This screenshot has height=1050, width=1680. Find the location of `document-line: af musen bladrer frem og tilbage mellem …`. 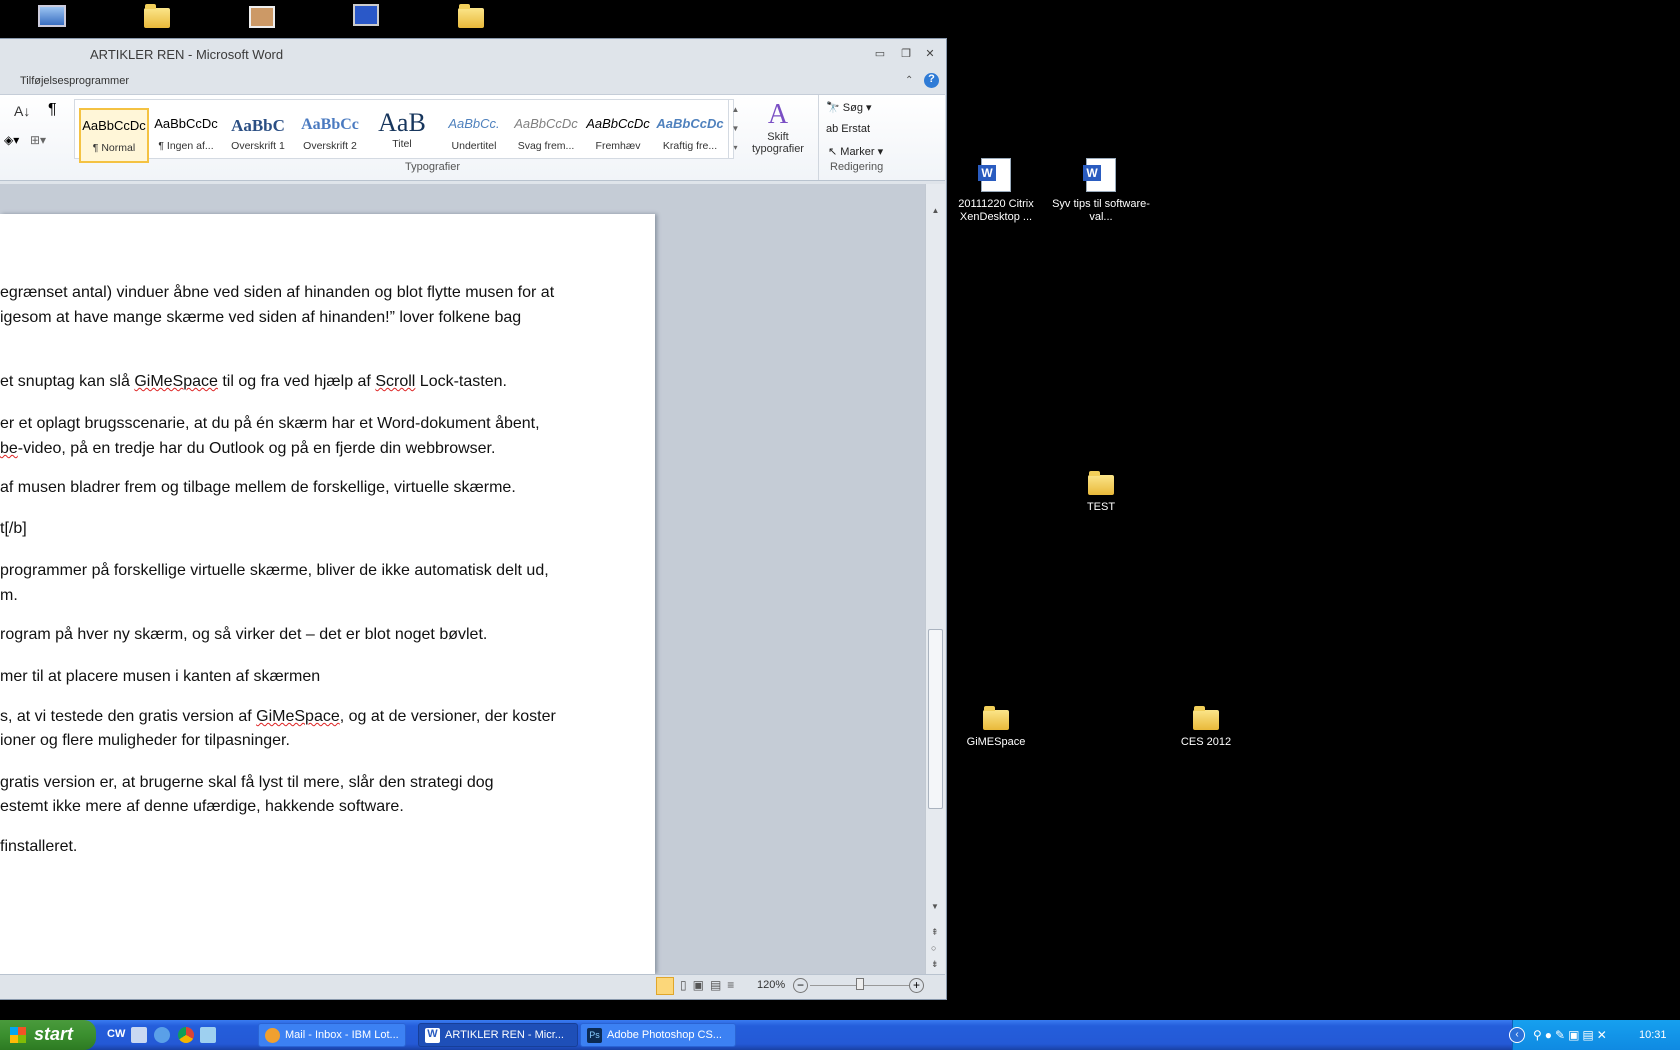

document-line: af musen bladrer frem og tilbage mellem … is located at coordinates (258, 488).